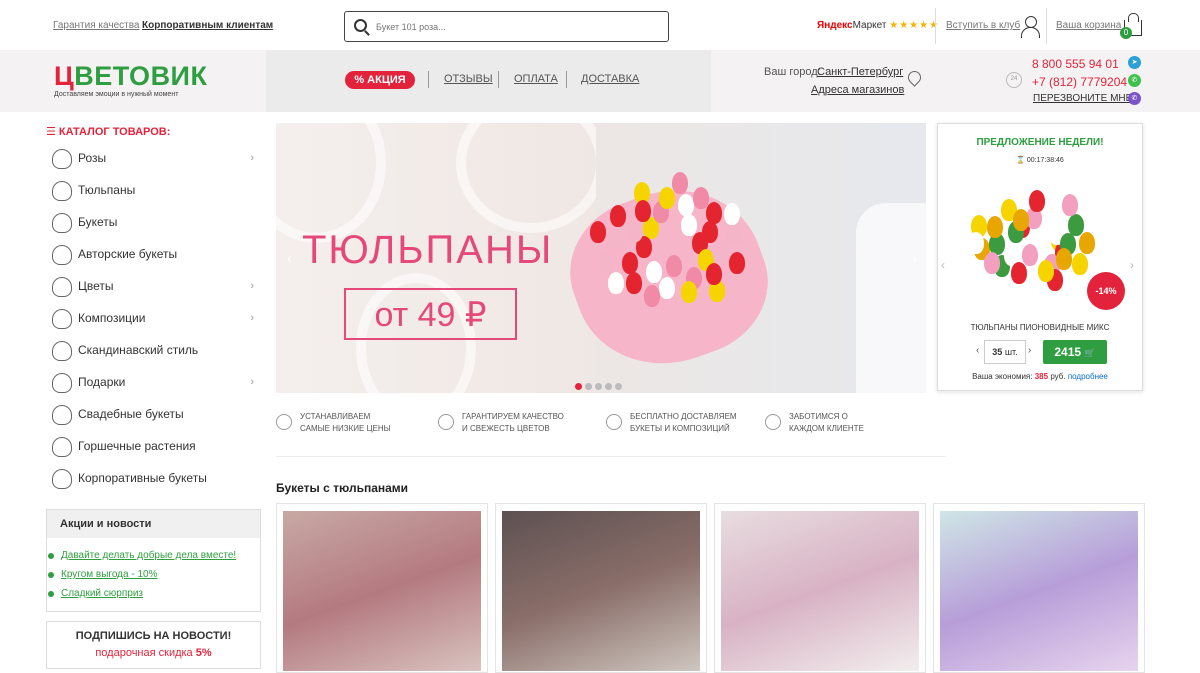 The image size is (1200, 673). I want to click on catalog-item: Авторские букеты, so click(154, 254).